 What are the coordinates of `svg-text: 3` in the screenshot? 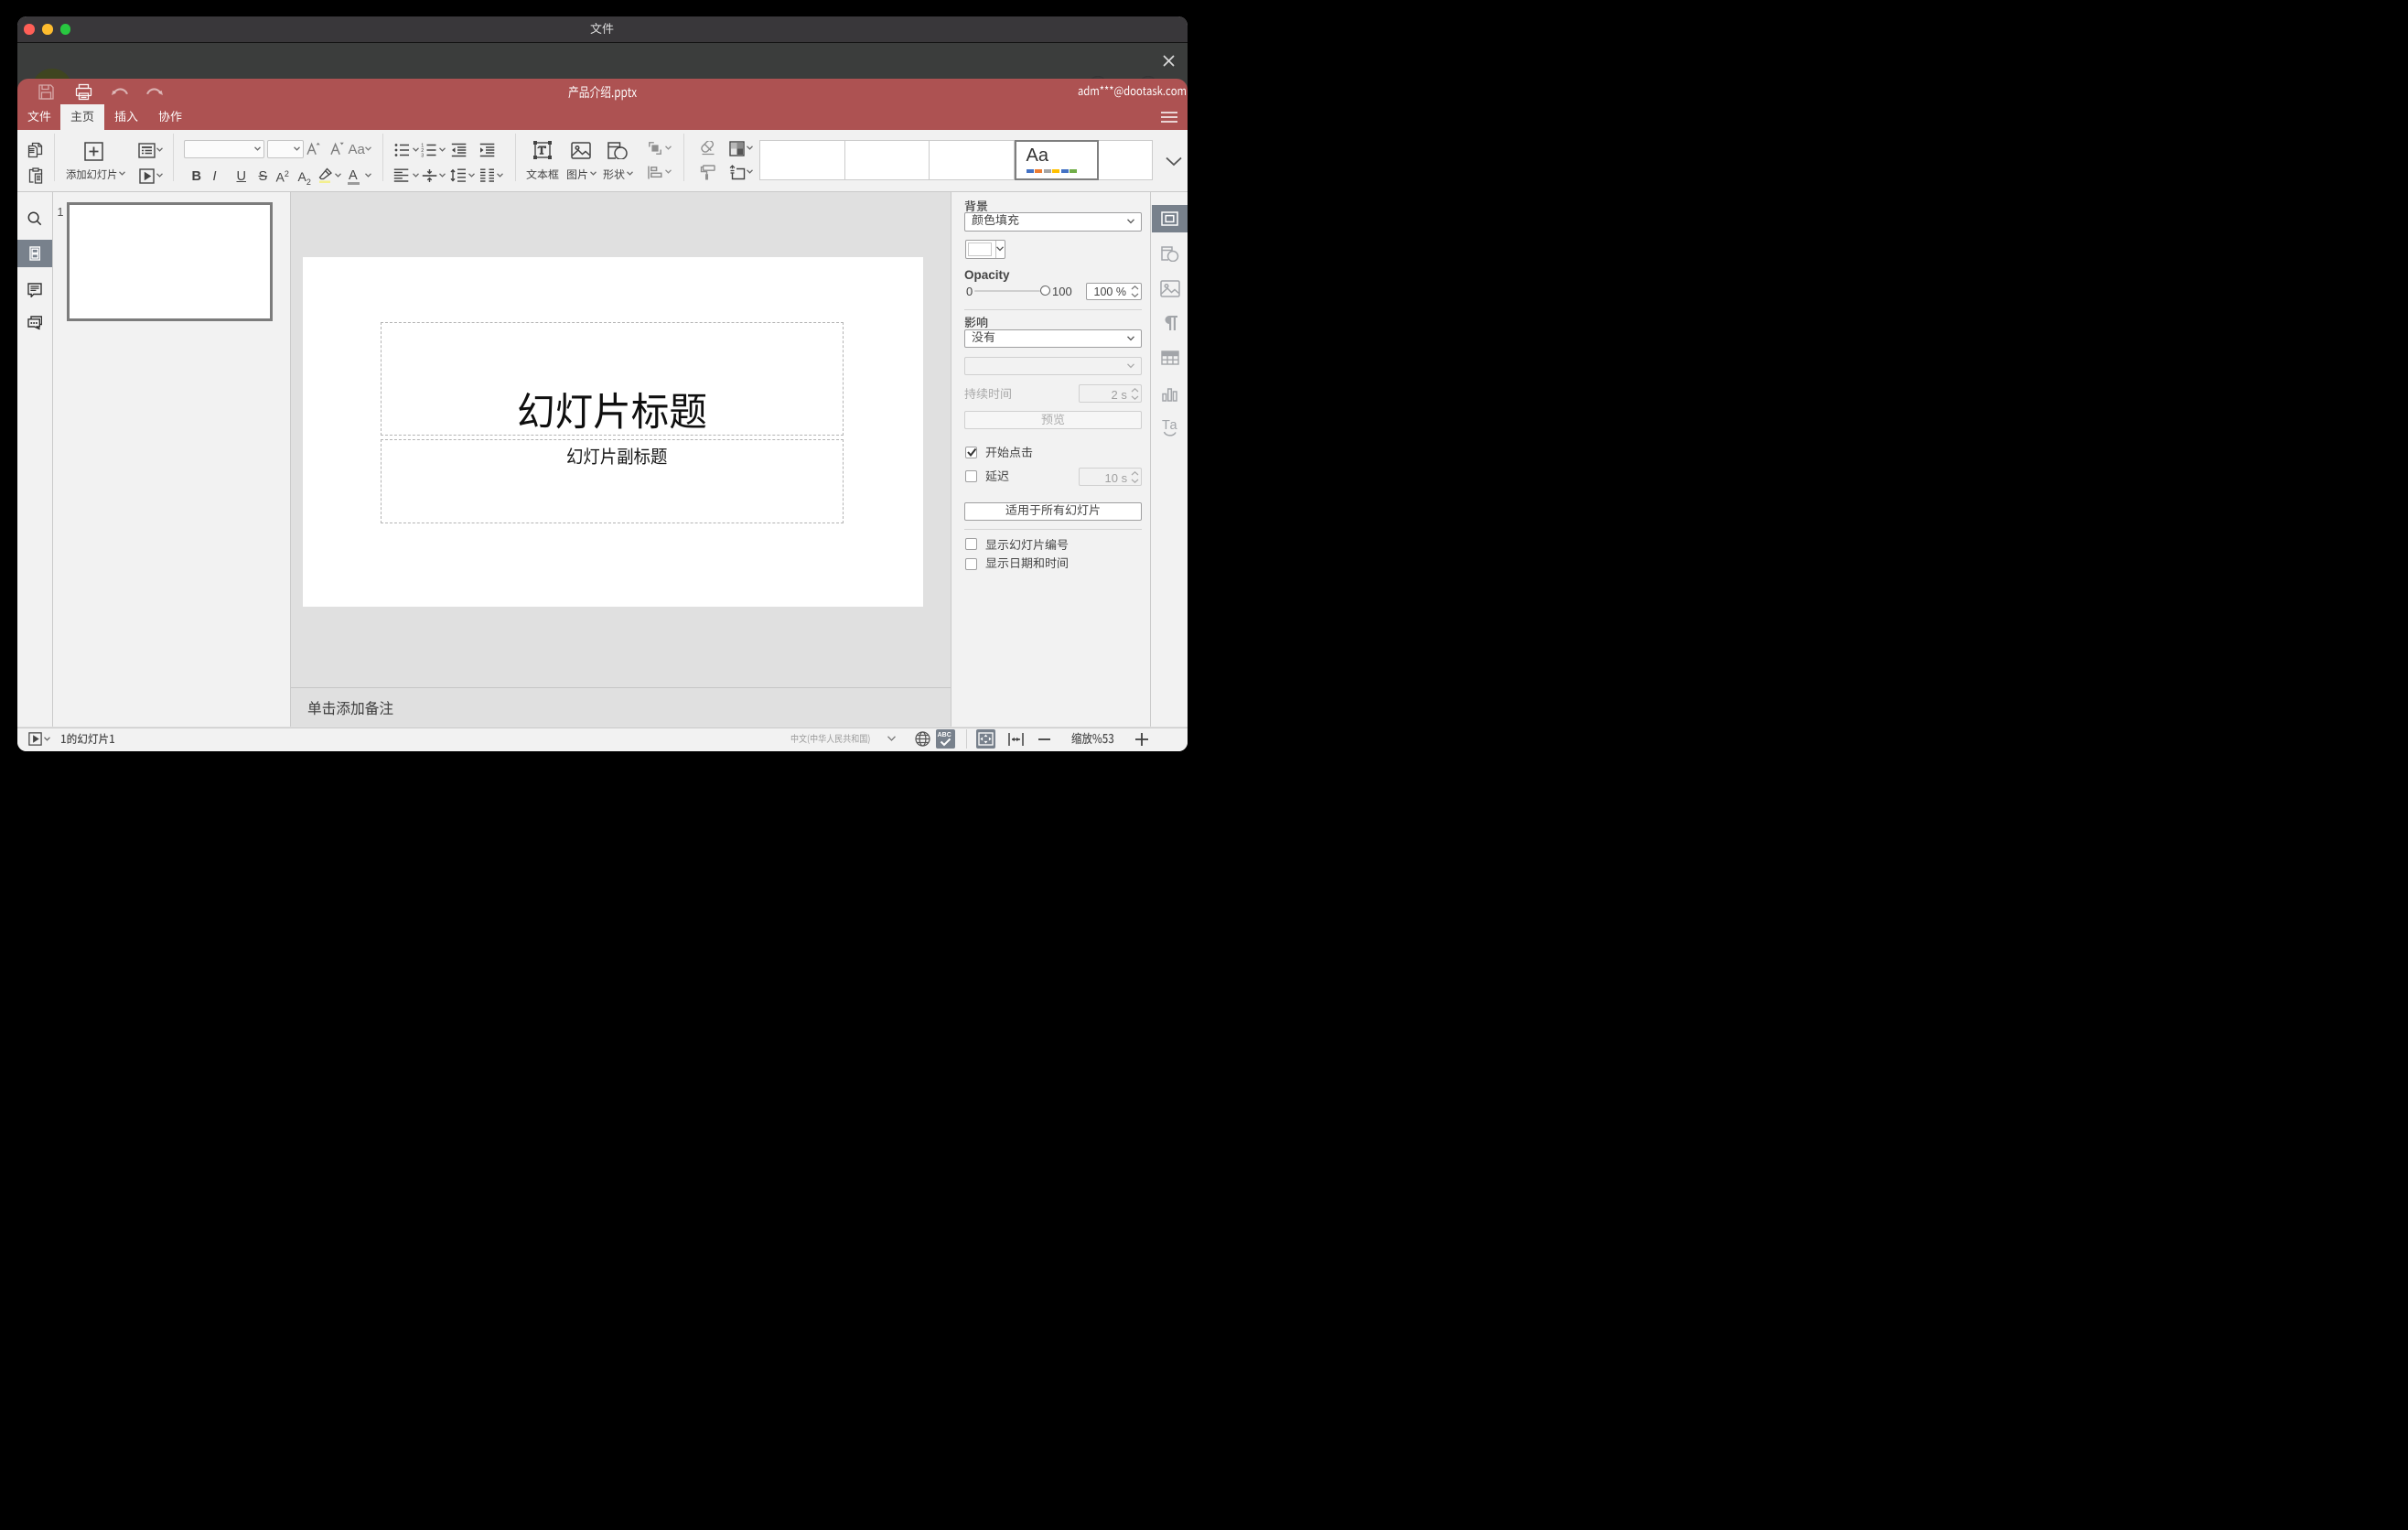 It's located at (422, 155).